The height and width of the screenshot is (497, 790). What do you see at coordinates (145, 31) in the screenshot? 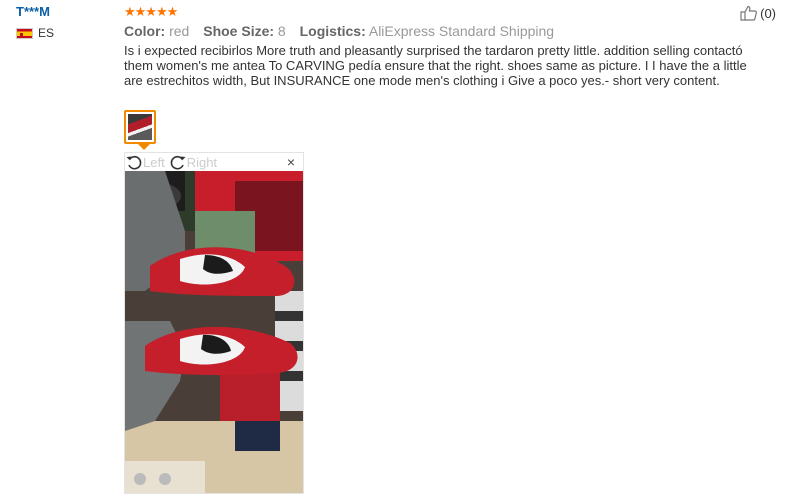
I see `color-label: Color:` at bounding box center [145, 31].